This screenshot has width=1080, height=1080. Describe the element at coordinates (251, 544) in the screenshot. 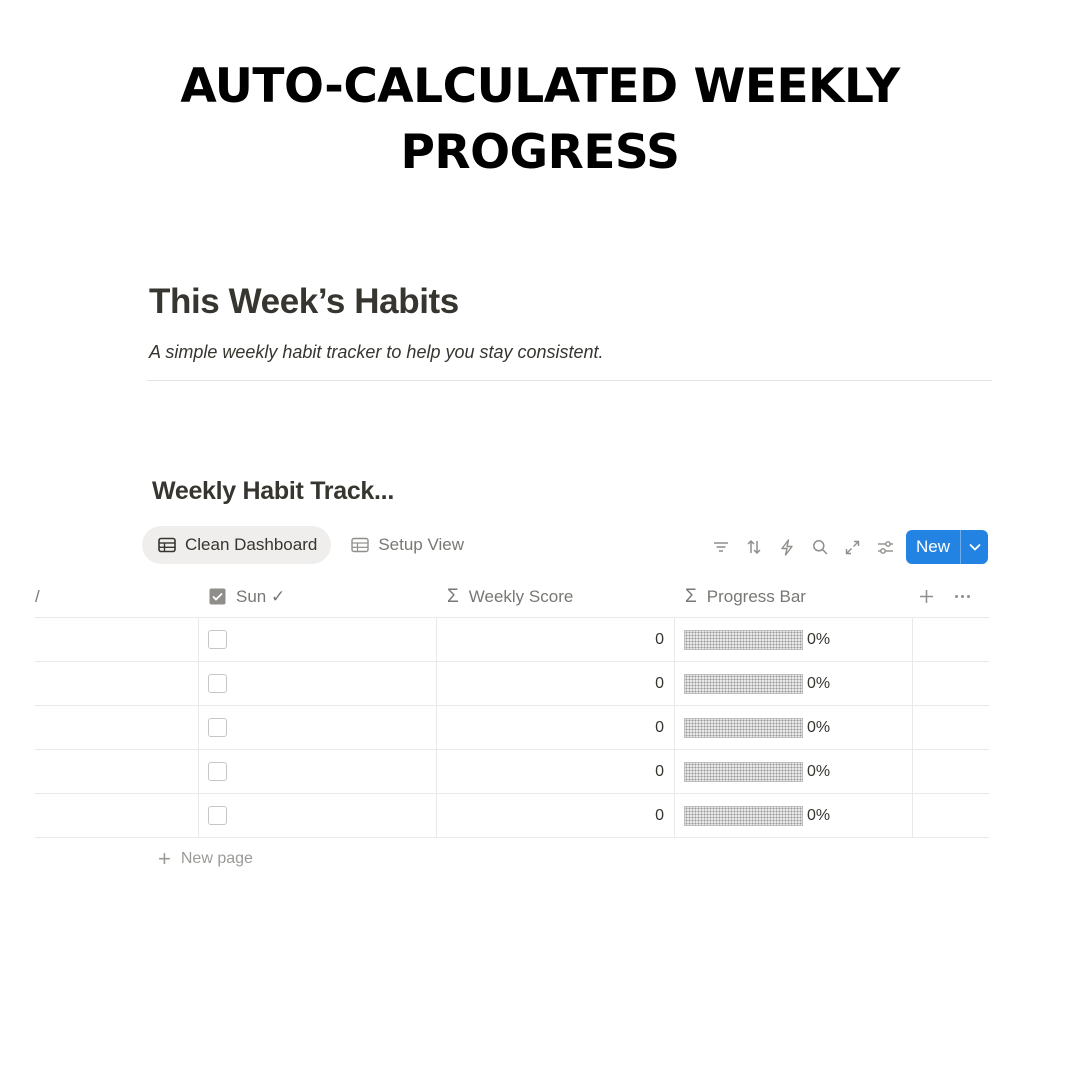

I see `tab-label: Clean Dashboard` at that location.